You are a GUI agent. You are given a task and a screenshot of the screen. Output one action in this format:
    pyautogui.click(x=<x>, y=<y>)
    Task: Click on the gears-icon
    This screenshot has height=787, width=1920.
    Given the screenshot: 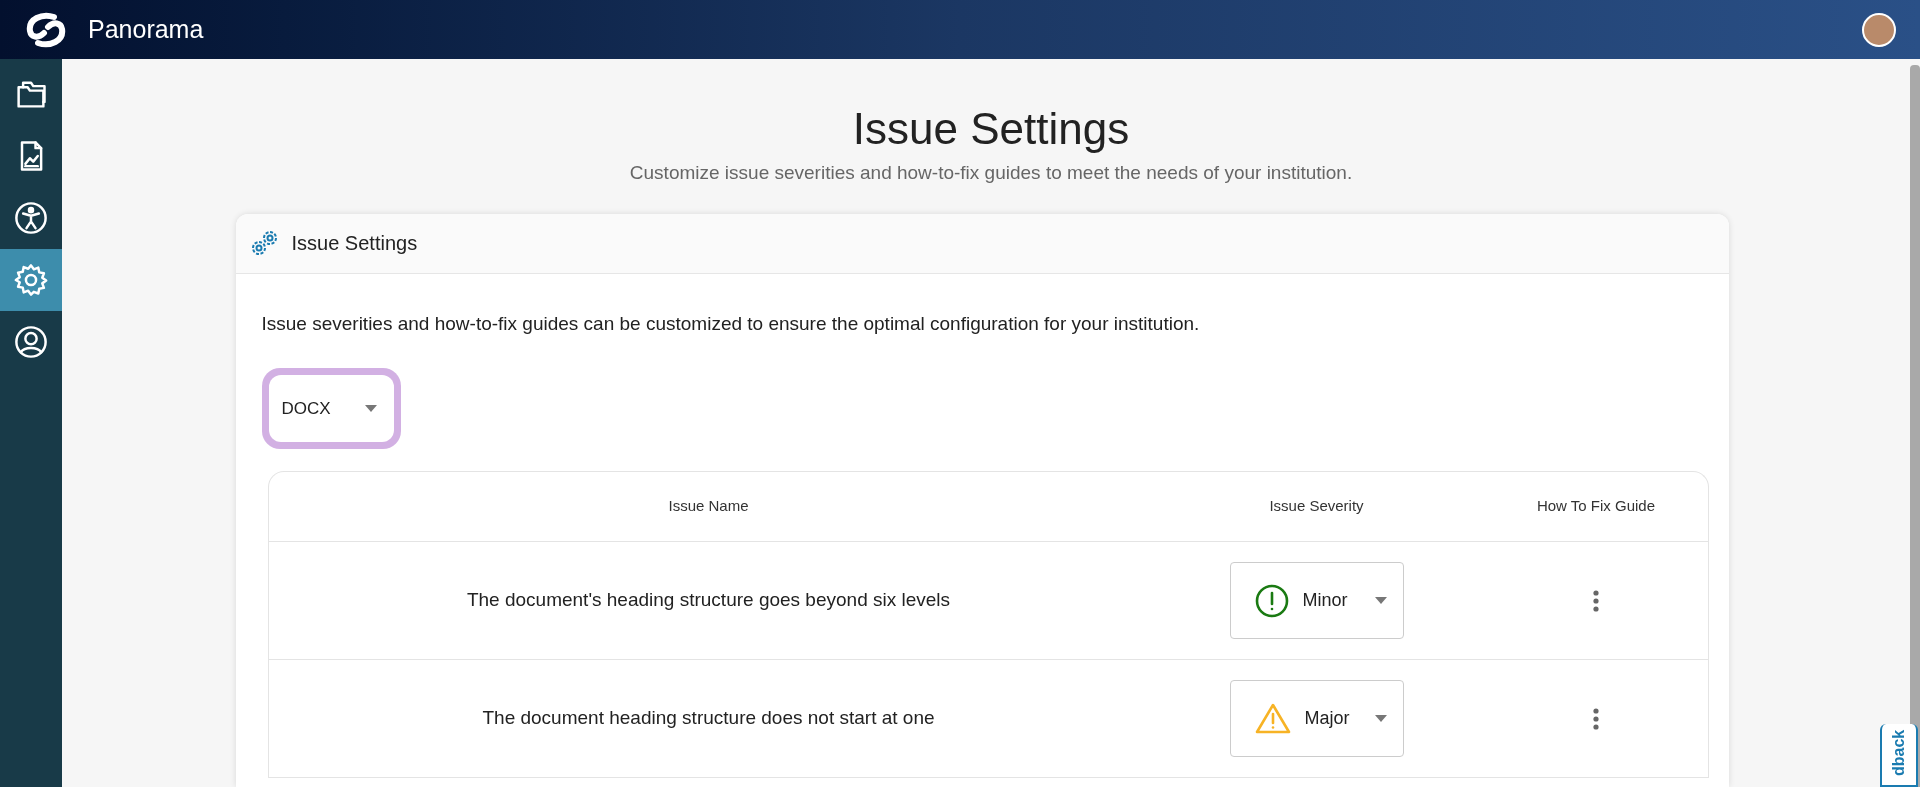 What is the action you would take?
    pyautogui.click(x=264, y=243)
    